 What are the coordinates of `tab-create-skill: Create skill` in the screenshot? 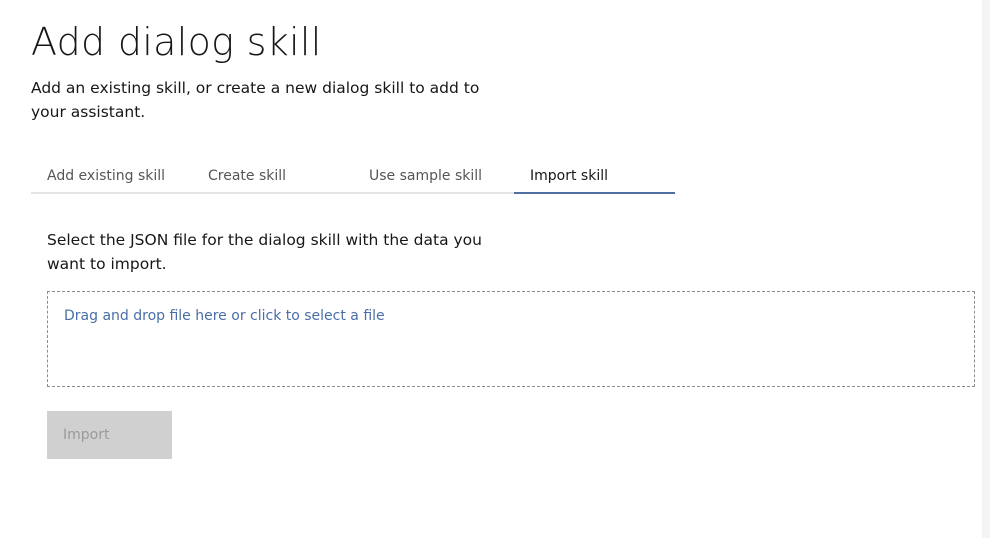 It's located at (272, 177).